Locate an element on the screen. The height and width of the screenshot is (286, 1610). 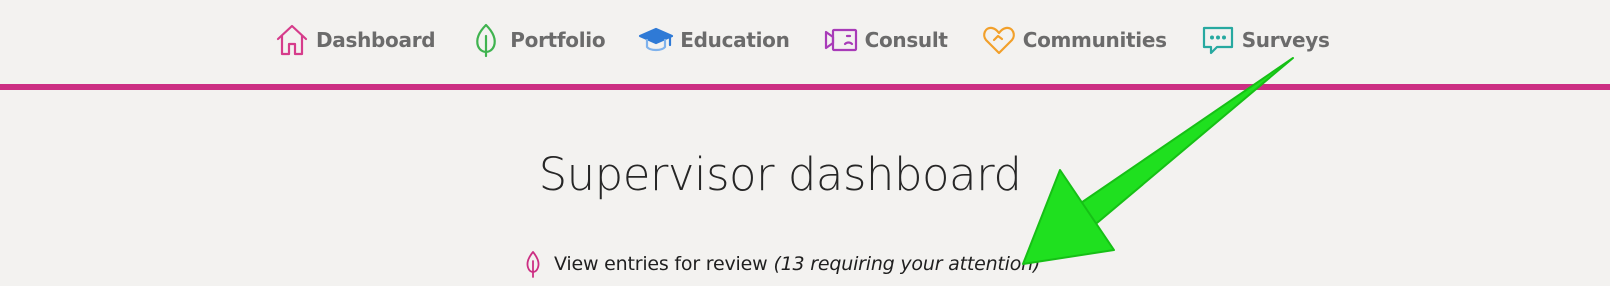
chat-bubble-icon is located at coordinates (1218, 40).